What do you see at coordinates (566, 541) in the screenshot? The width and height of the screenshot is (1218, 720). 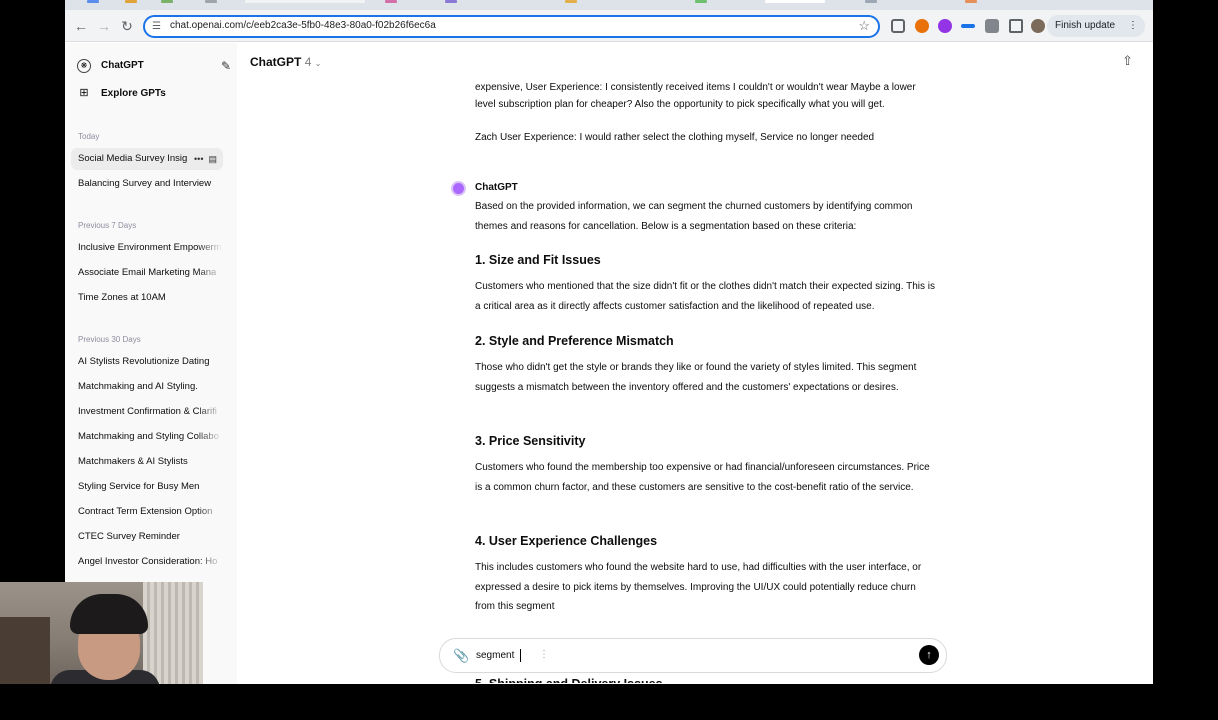 I see `section-heading: 4. User Experience Challenges` at bounding box center [566, 541].